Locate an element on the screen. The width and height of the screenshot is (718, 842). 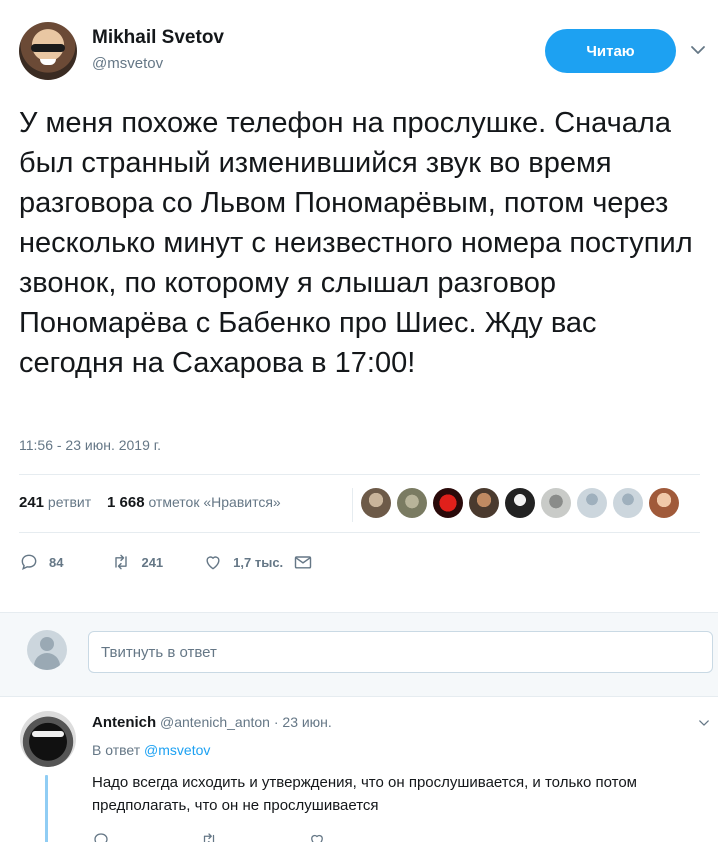
like-action: 1,7 тыс. is located at coordinates (243, 562).